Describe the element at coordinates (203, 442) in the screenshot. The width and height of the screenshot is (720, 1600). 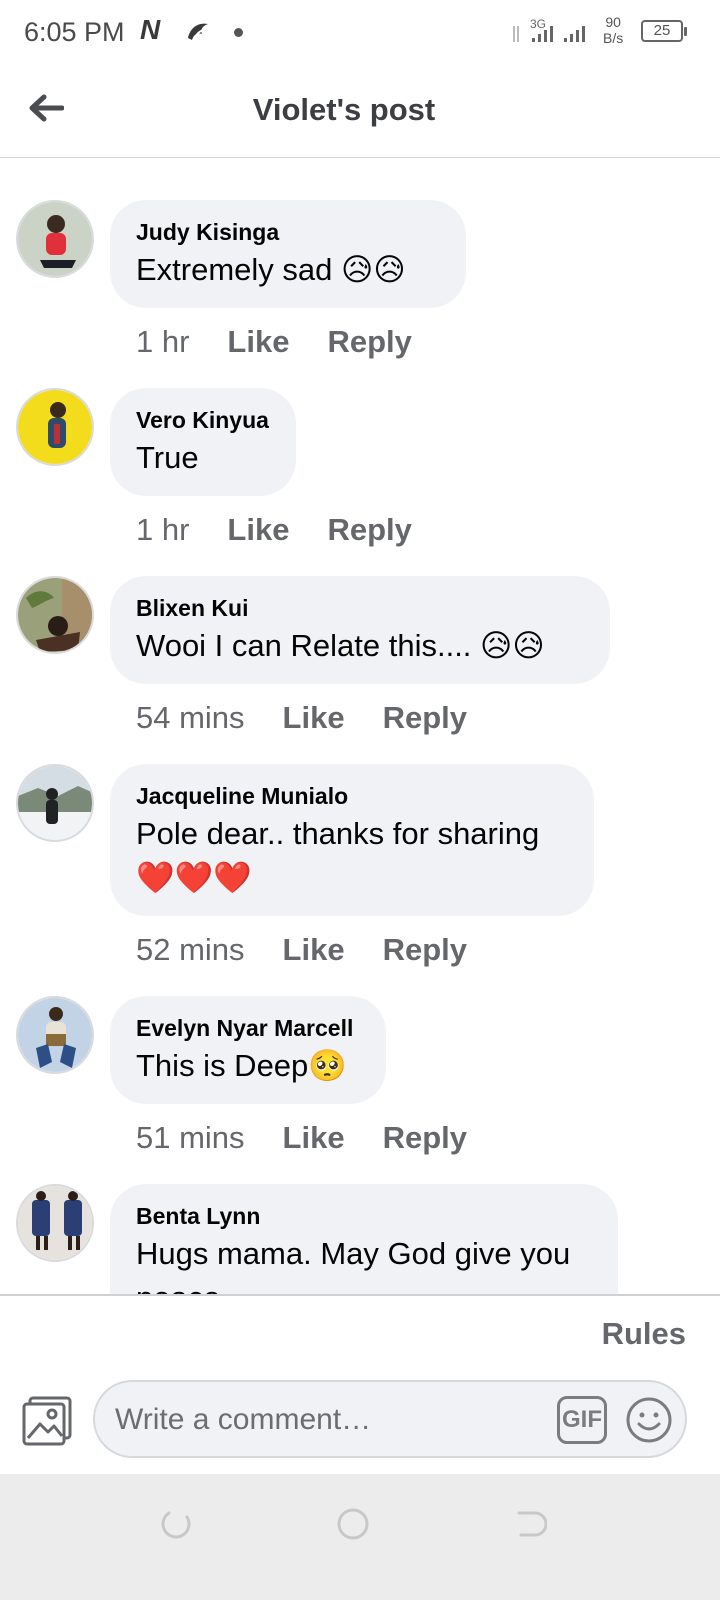
I see `comment-bubble: Vero Kinyua True` at that location.